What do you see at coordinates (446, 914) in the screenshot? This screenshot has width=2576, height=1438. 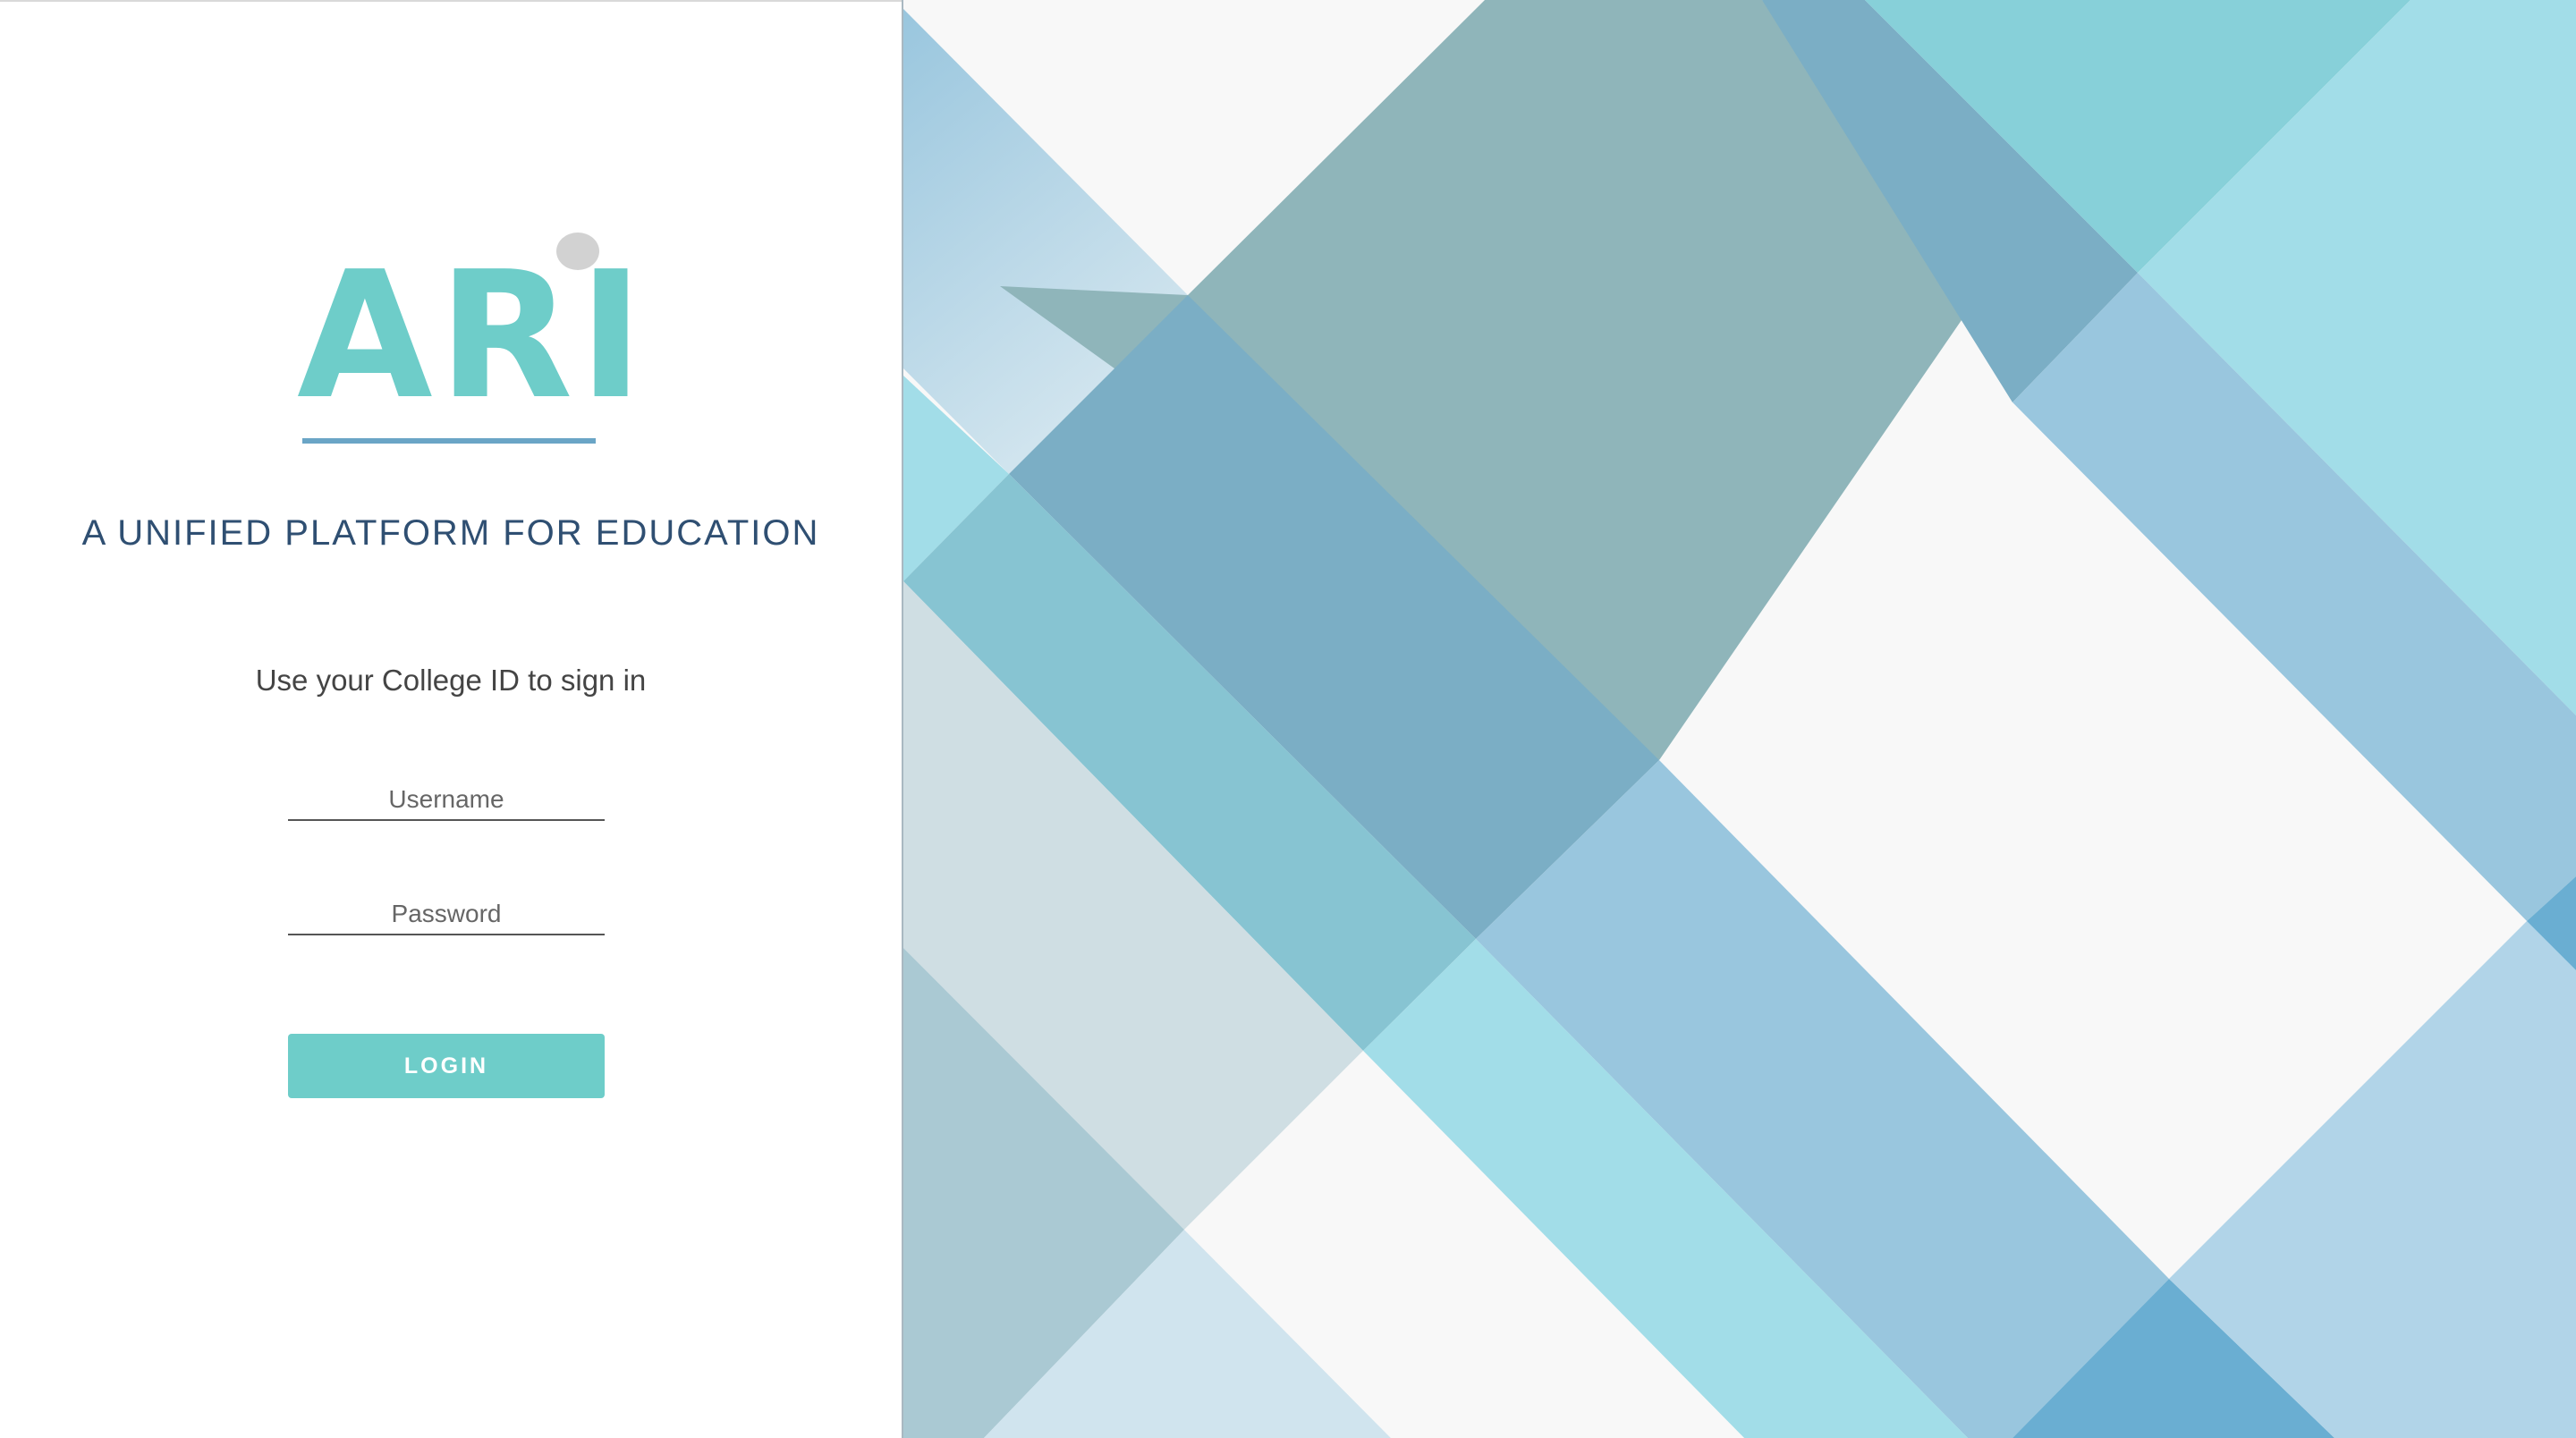 I see `password-input` at bounding box center [446, 914].